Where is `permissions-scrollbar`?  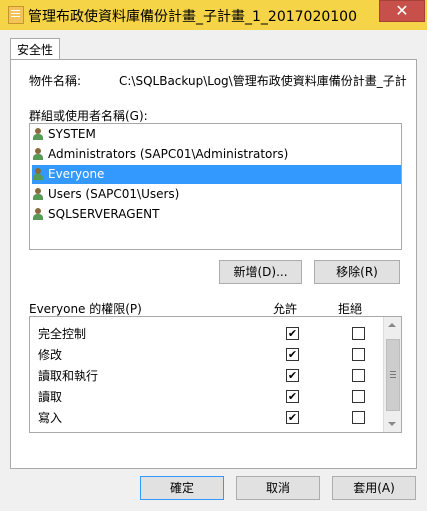 permissions-scrollbar is located at coordinates (392, 374).